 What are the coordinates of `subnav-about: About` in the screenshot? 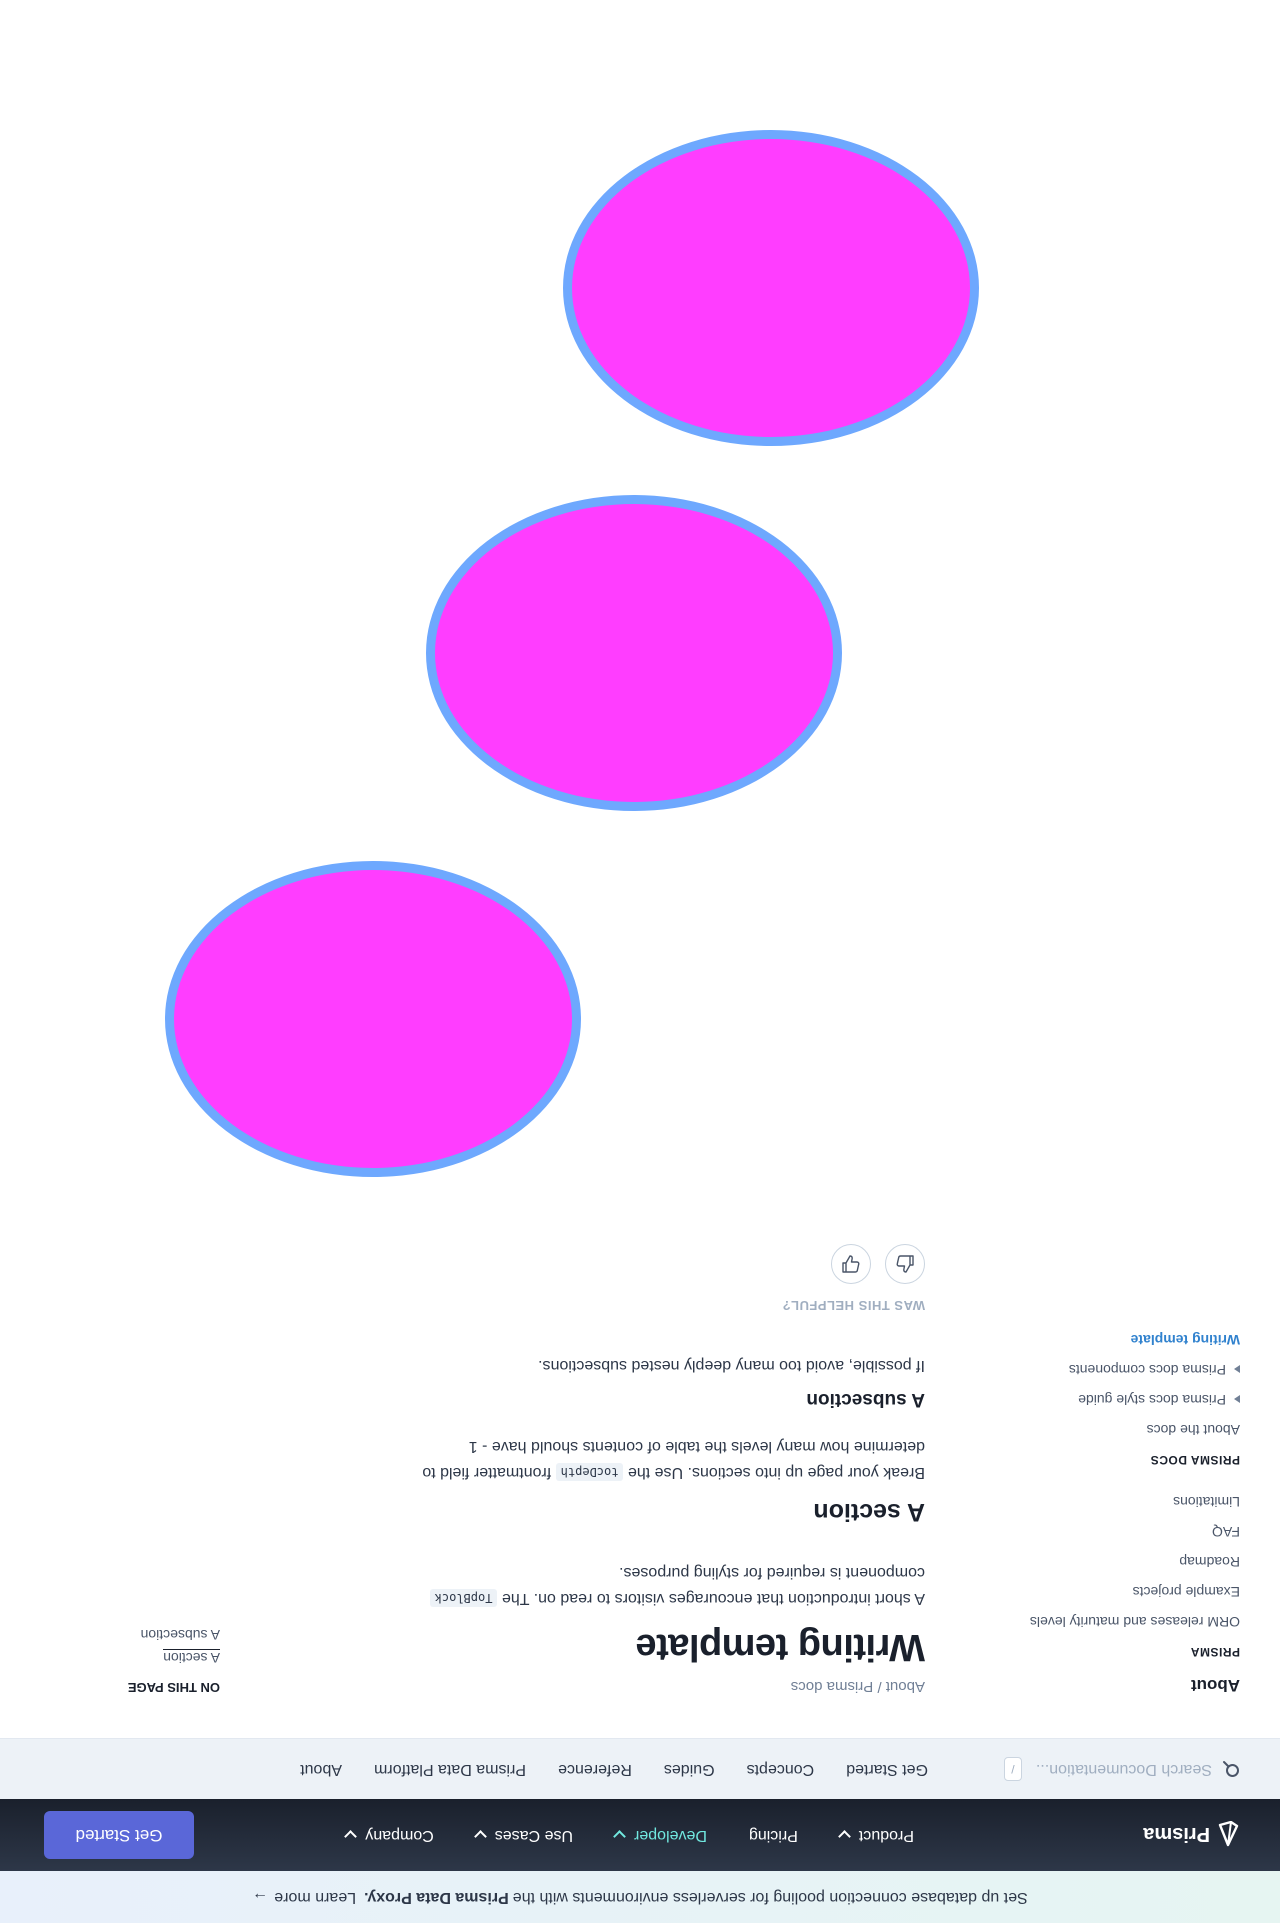 It's located at (321, 1769).